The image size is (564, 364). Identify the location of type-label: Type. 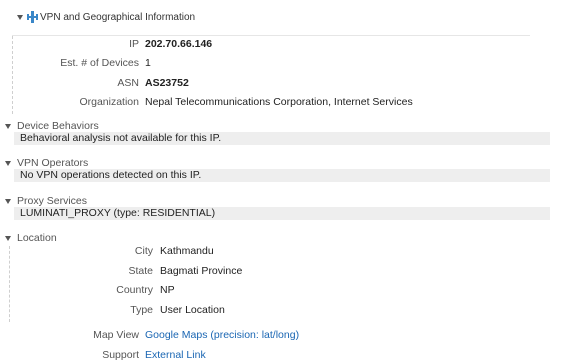
(141, 310).